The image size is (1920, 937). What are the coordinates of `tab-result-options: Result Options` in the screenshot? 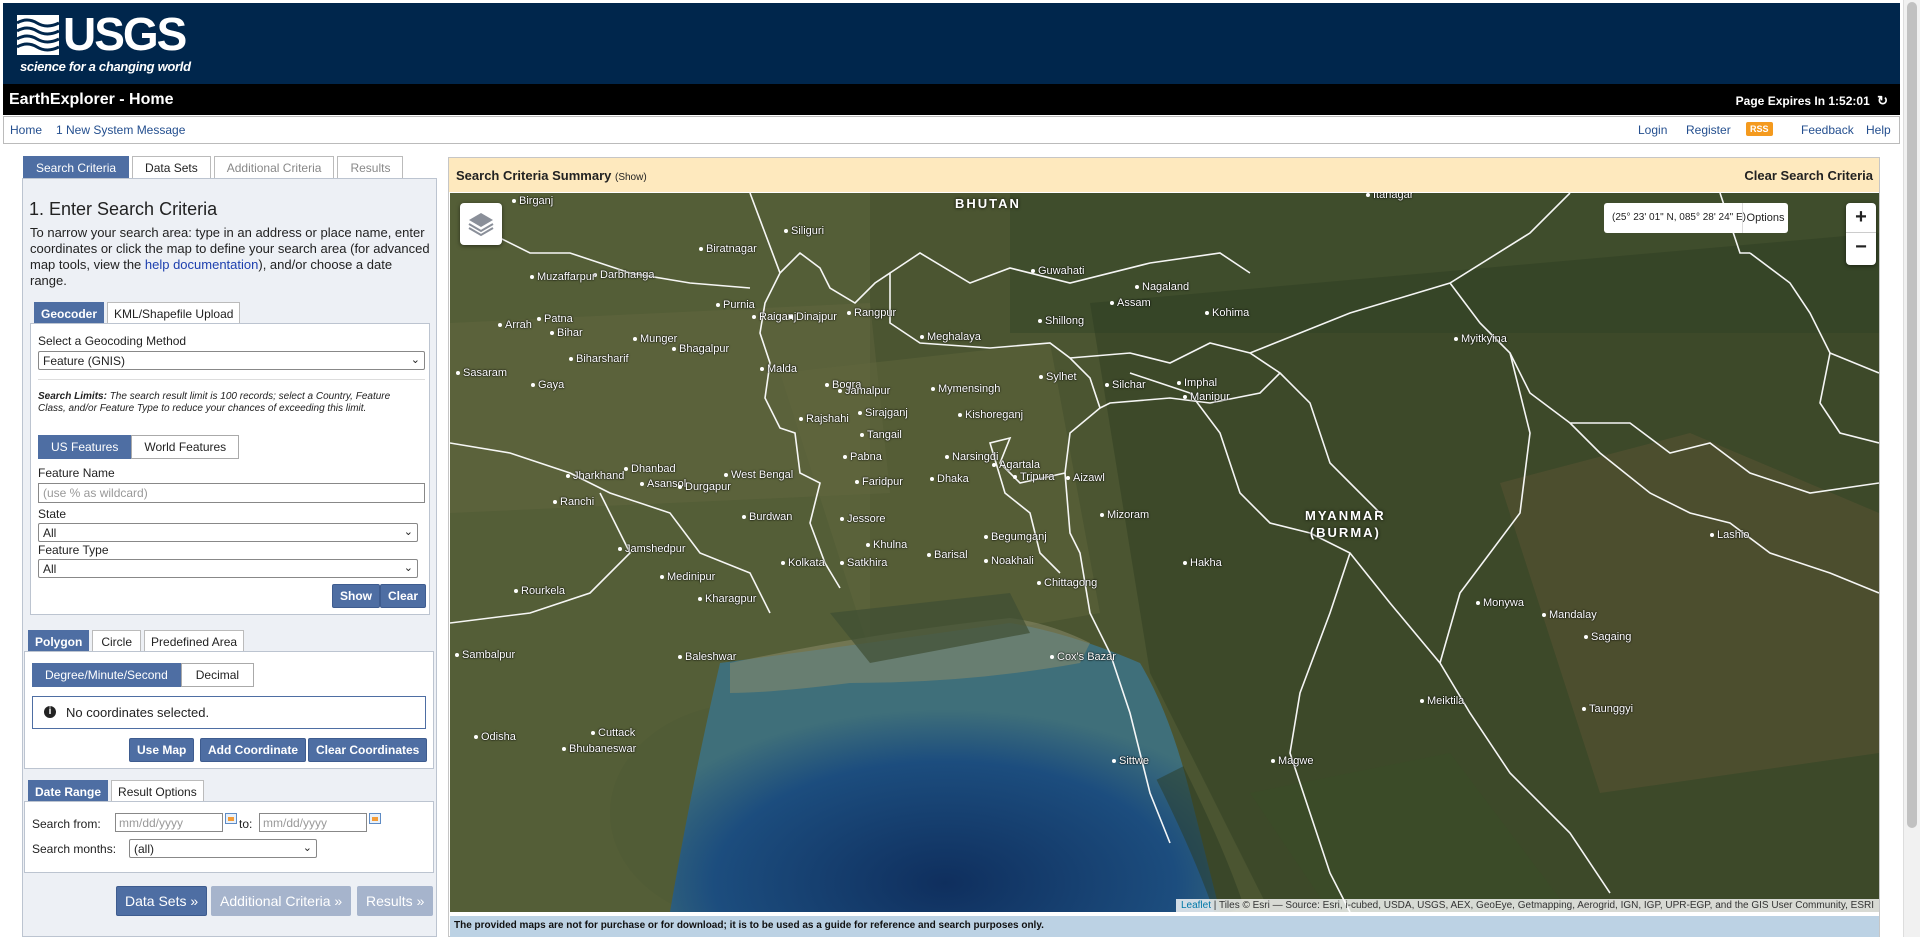 It's located at (157, 791).